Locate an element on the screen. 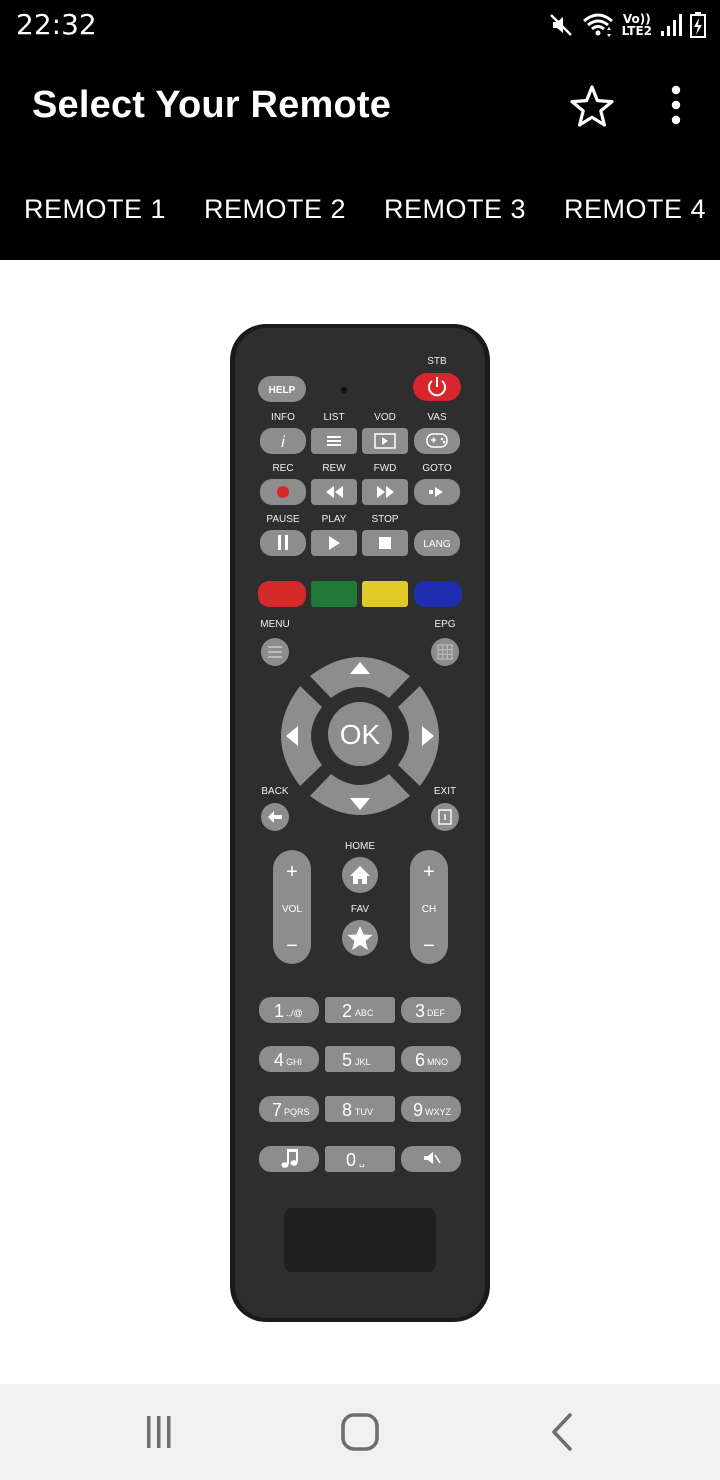 The height and width of the screenshot is (1480, 720). key-4-num: 4 is located at coordinates (279, 1060).